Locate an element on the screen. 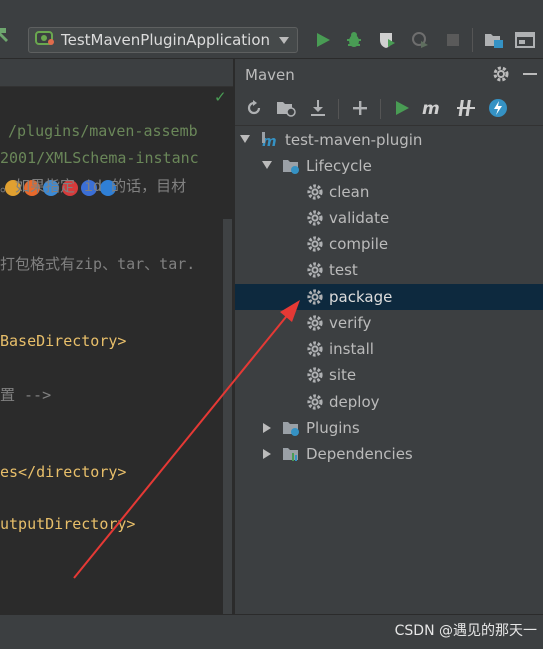  lifecycle-label: compile is located at coordinates (359, 244).